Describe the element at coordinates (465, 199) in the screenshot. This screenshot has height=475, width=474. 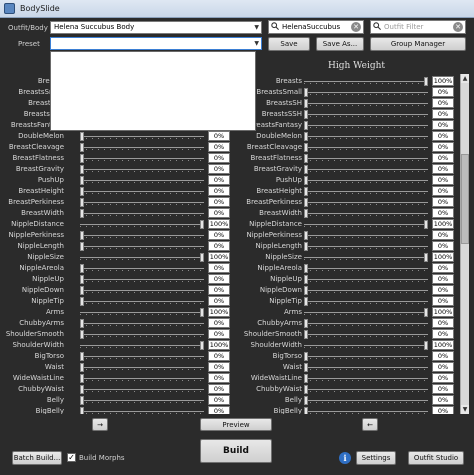
I see `scroll-thumb` at that location.